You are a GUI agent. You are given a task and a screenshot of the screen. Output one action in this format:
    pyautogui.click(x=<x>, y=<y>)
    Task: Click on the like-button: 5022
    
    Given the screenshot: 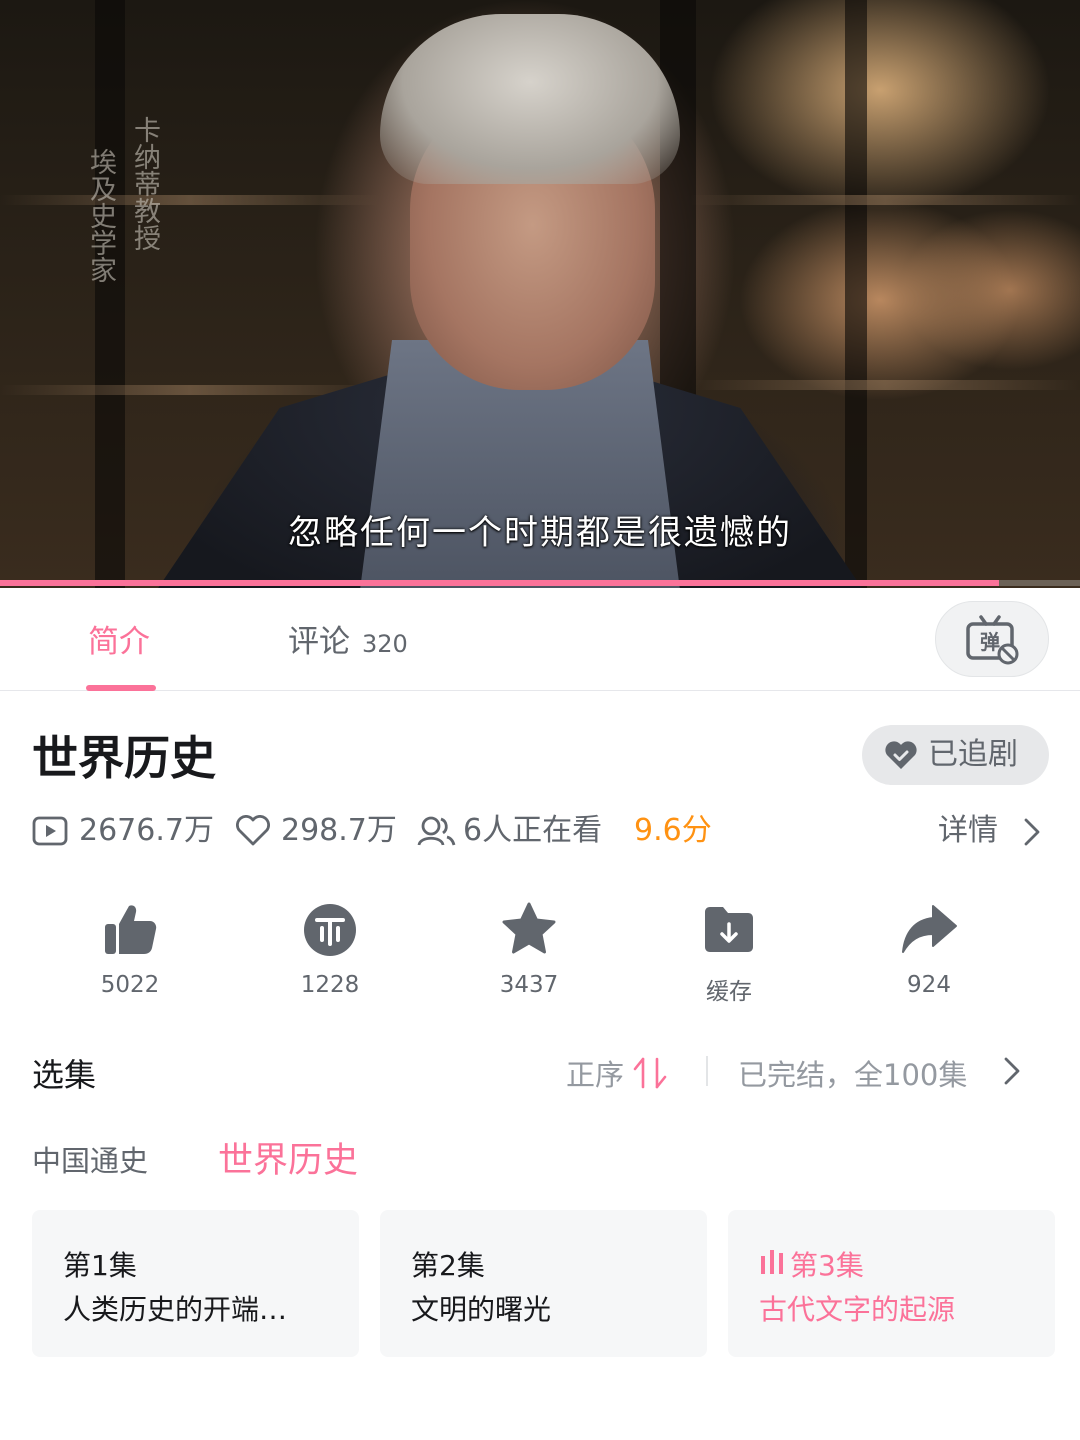 What is the action you would take?
    pyautogui.click(x=130, y=955)
    